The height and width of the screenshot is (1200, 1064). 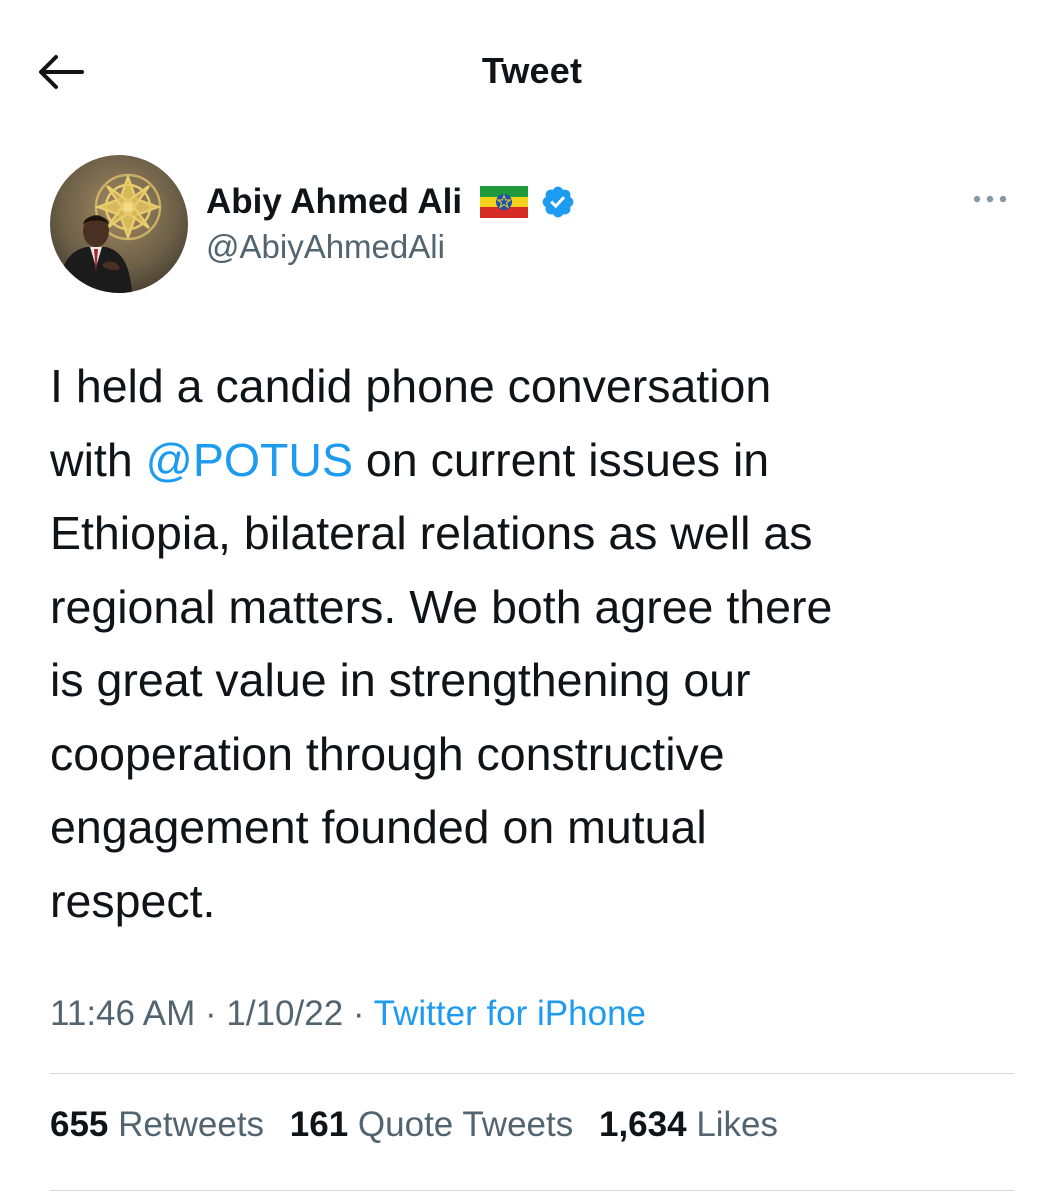 I want to click on avatar-image, so click(x=119, y=224).